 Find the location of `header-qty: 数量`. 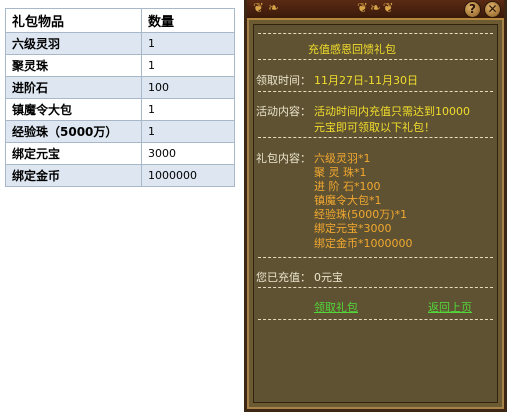

header-qty: 数量 is located at coordinates (188, 20).